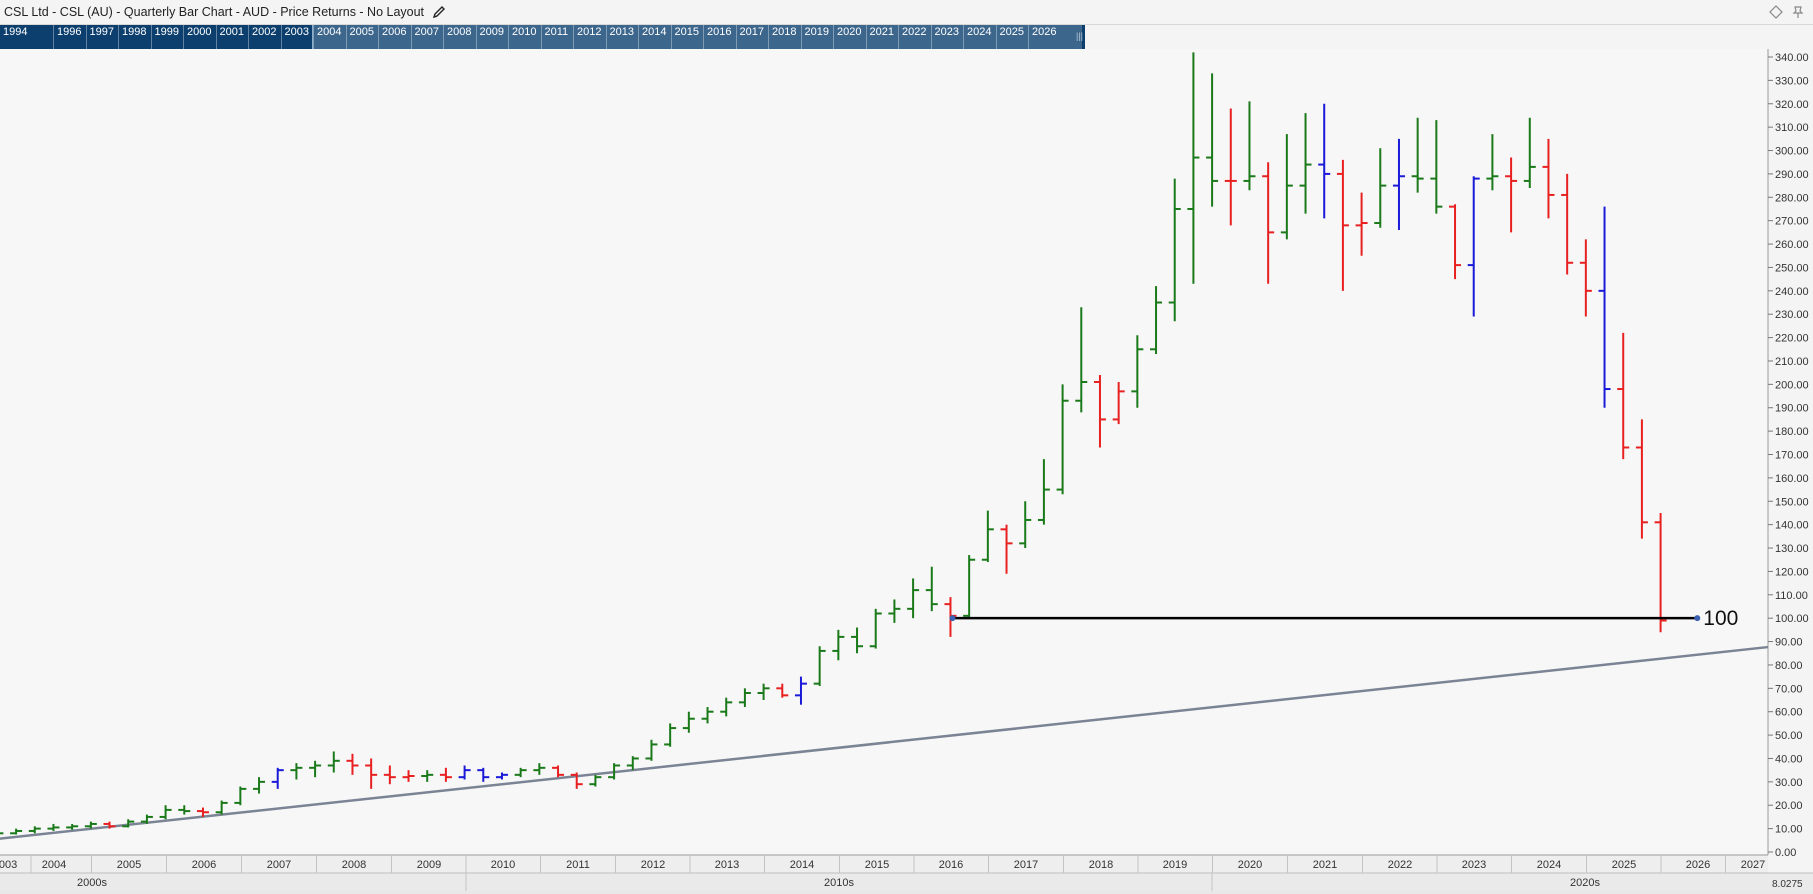  Describe the element at coordinates (354, 865) in the screenshot. I see `x-year-label: 2008` at that location.